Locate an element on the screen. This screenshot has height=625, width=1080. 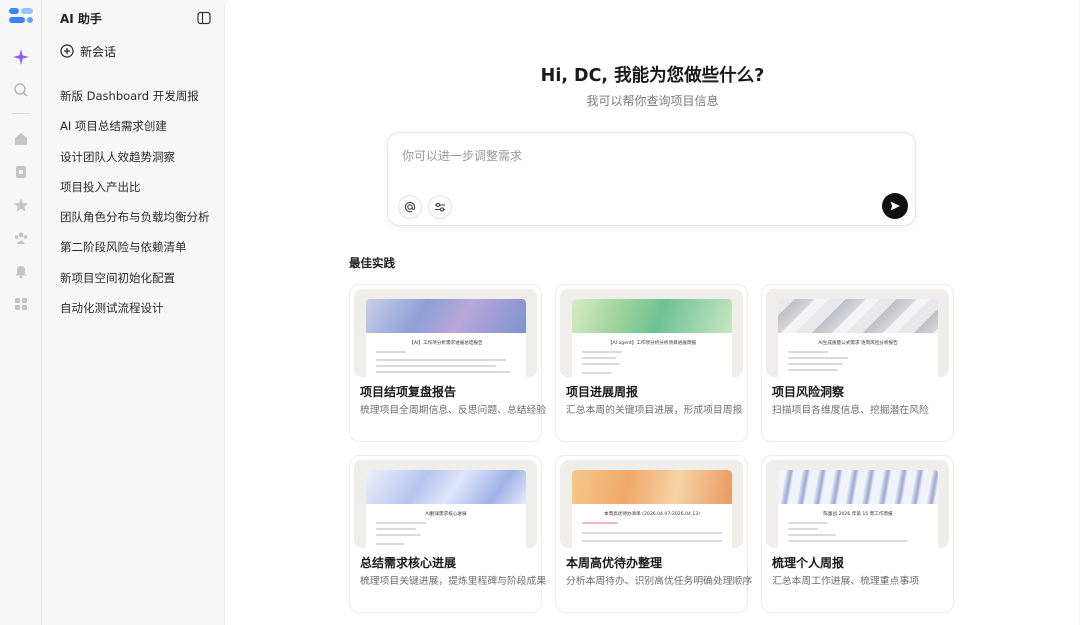
card-title: 项目进展周报 is located at coordinates (602, 392).